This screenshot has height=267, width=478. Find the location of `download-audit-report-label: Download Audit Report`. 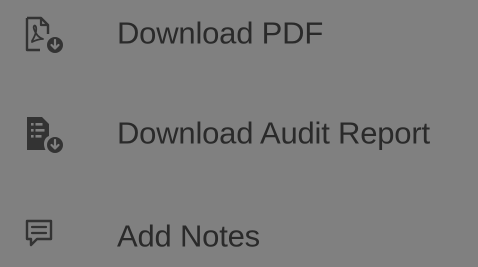

download-audit-report-label: Download Audit Report is located at coordinates (273, 133).